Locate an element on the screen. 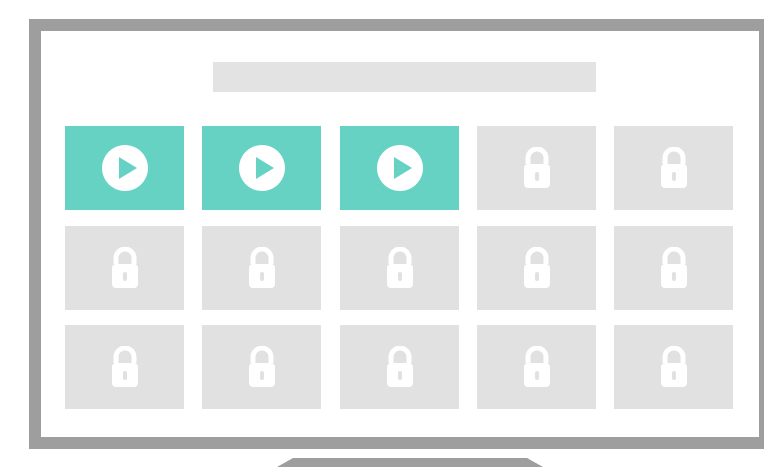 The width and height of the screenshot is (764, 467). monitor-stand is located at coordinates (410, 462).